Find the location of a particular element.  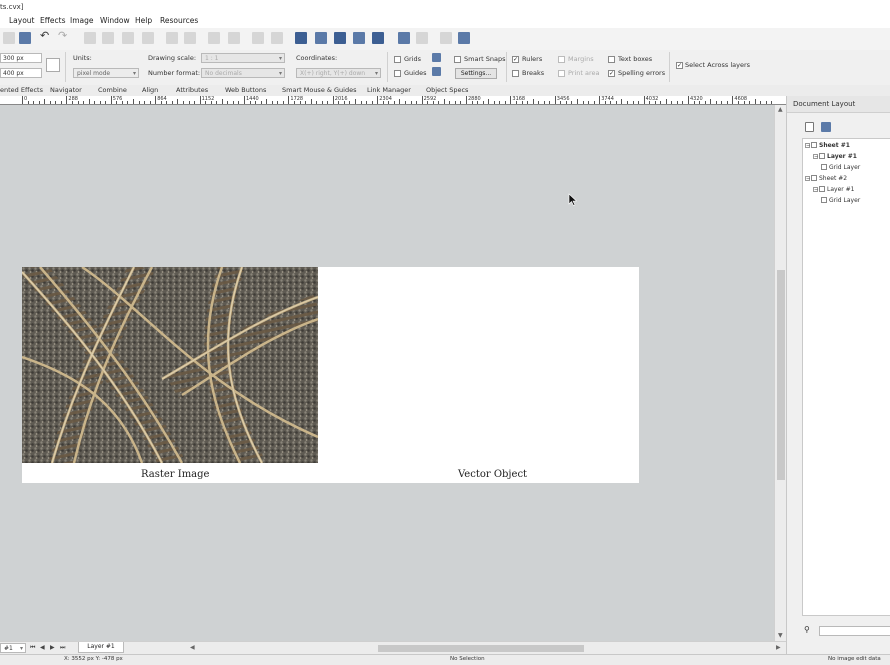

page-orientation-icon is located at coordinates (53, 65).